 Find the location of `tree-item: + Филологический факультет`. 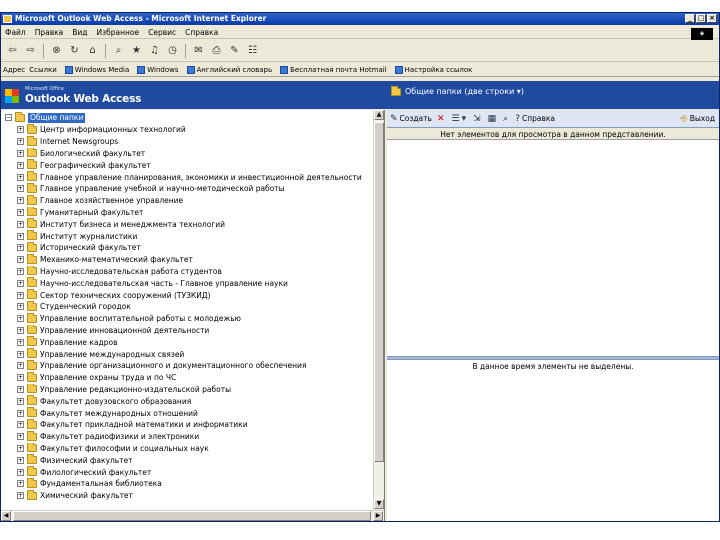

tree-item: + Филологический факультет is located at coordinates (195, 472).